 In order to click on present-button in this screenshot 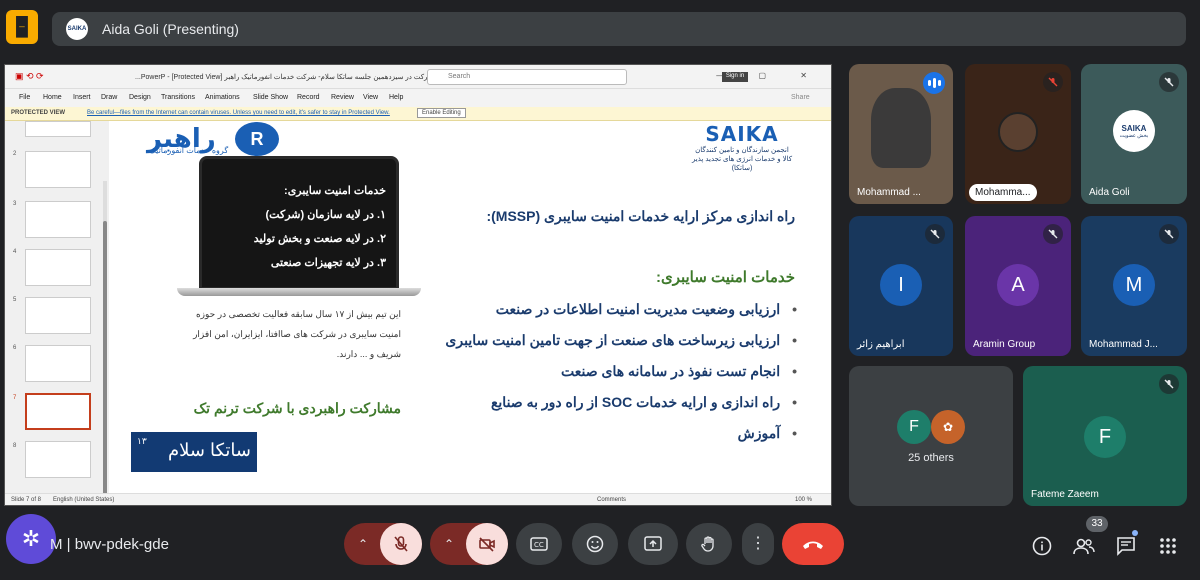, I will do `click(653, 544)`.